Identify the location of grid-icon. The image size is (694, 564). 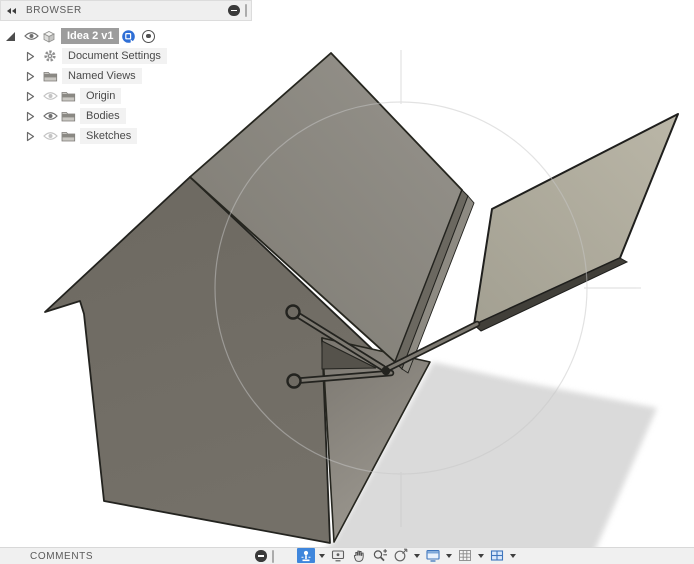
(465, 555).